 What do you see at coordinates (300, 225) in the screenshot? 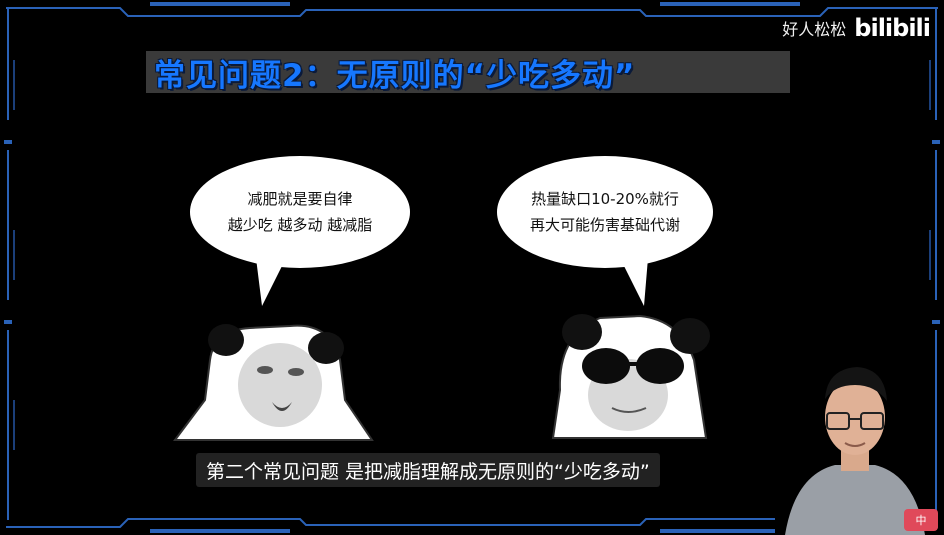
I see `left-bubble-line-2: 越少吃 越多动 越减脂` at bounding box center [300, 225].